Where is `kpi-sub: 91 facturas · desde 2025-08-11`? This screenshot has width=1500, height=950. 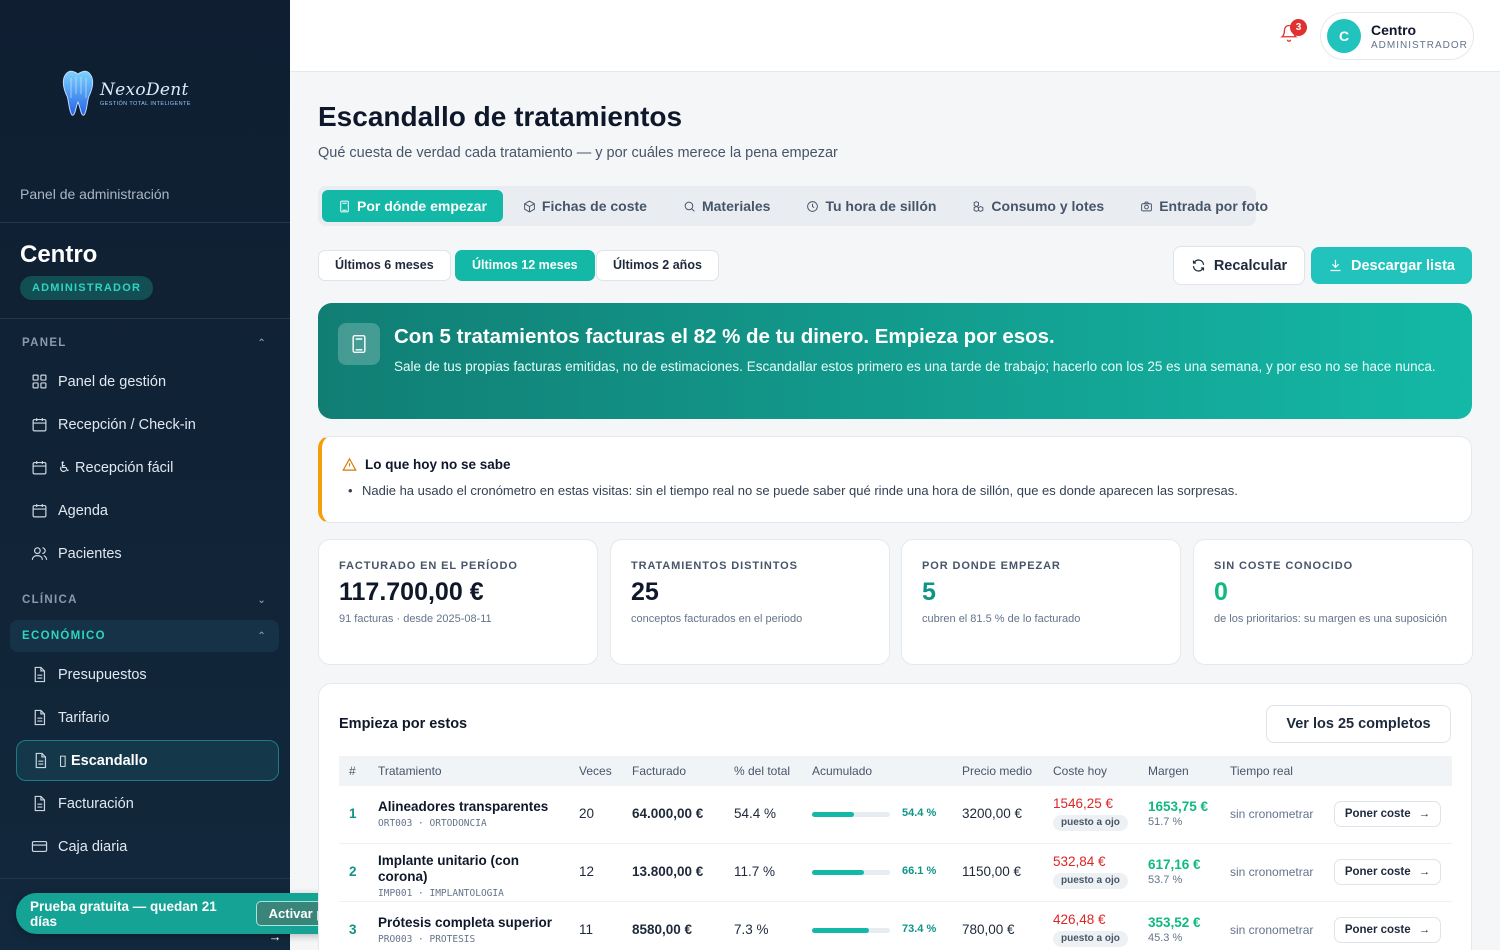
kpi-sub: 91 facturas · desde 2025-08-11 is located at coordinates (415, 619).